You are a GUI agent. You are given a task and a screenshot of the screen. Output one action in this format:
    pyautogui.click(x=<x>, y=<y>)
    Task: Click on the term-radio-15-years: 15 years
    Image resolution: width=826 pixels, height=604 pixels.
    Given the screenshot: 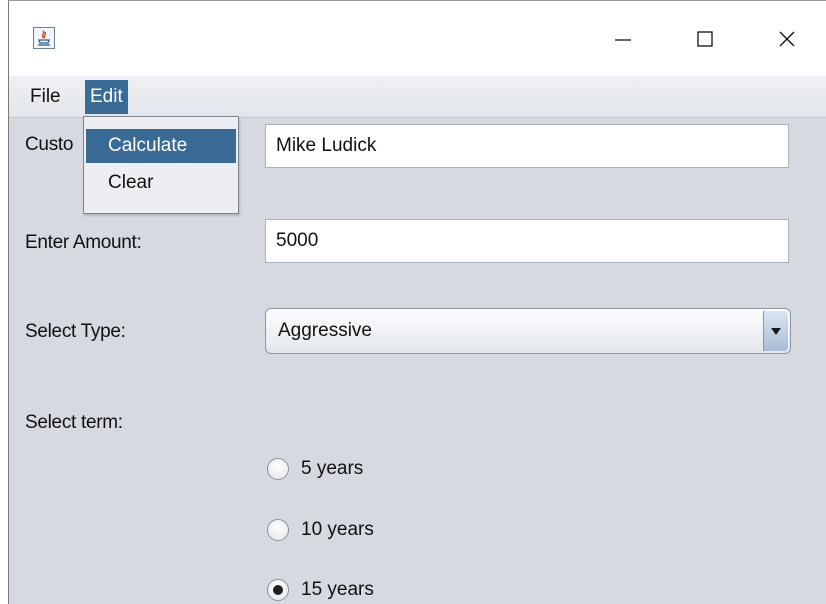 What is the action you would take?
    pyautogui.click(x=320, y=590)
    